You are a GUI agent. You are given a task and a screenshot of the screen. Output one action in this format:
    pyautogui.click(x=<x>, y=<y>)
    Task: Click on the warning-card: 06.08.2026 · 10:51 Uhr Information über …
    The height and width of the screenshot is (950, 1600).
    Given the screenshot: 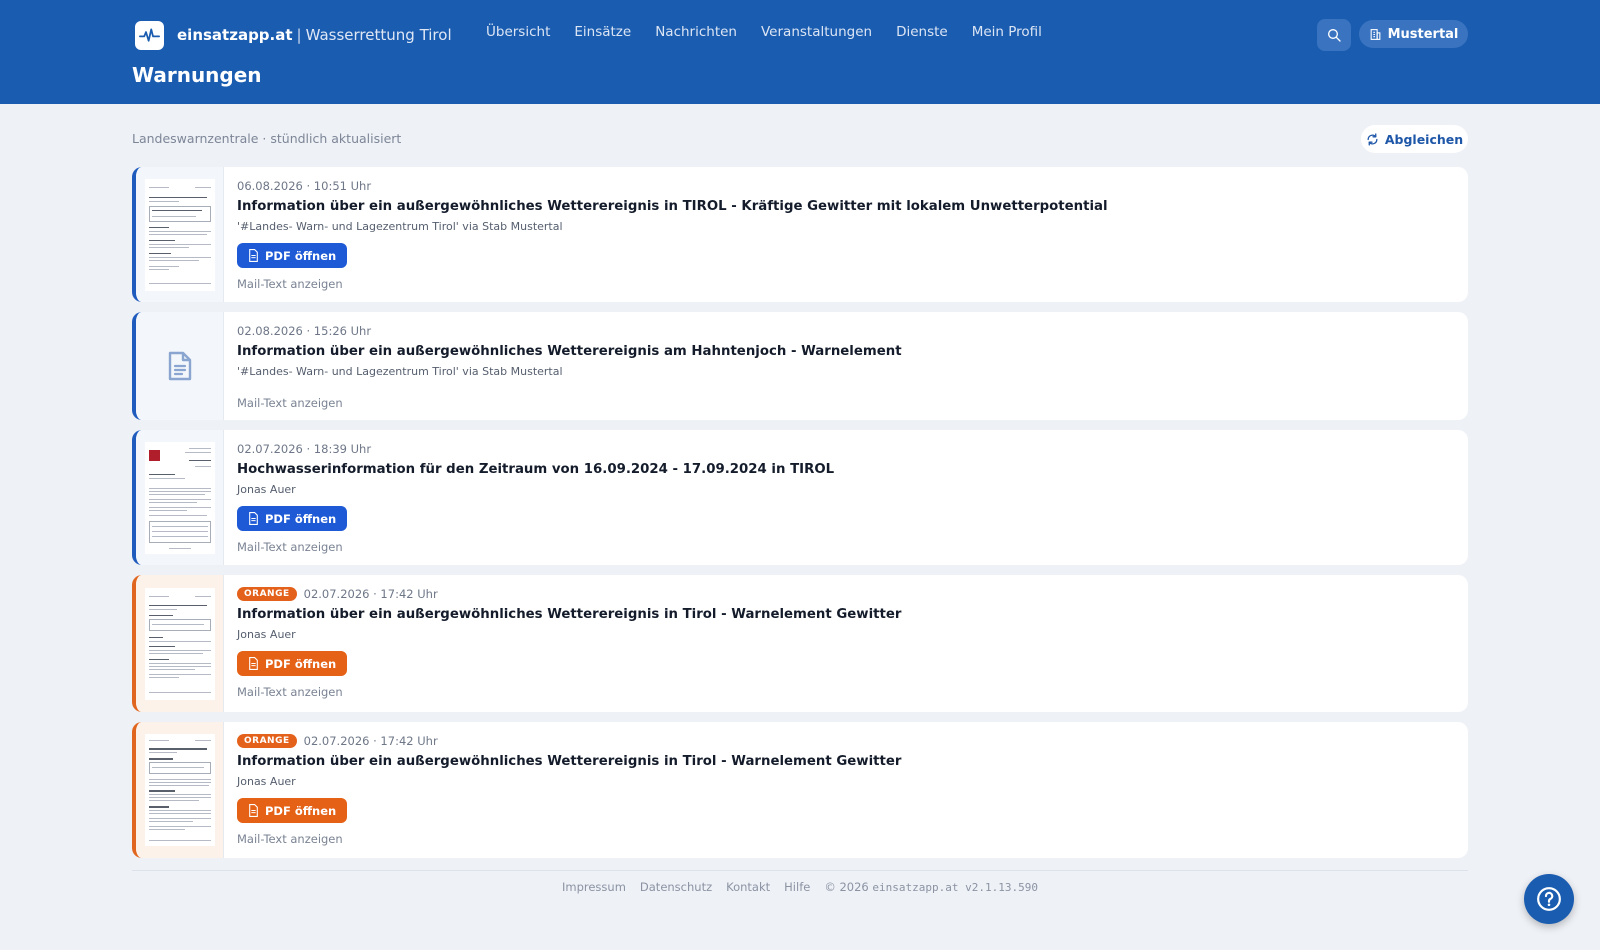 What is the action you would take?
    pyautogui.click(x=800, y=234)
    